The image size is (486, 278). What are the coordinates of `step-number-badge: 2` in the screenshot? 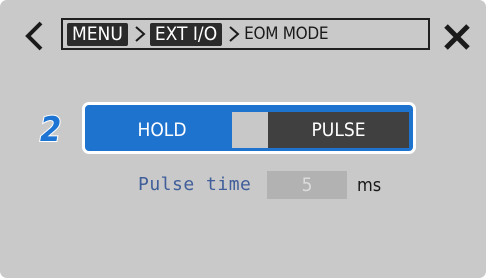 It's located at (50, 130).